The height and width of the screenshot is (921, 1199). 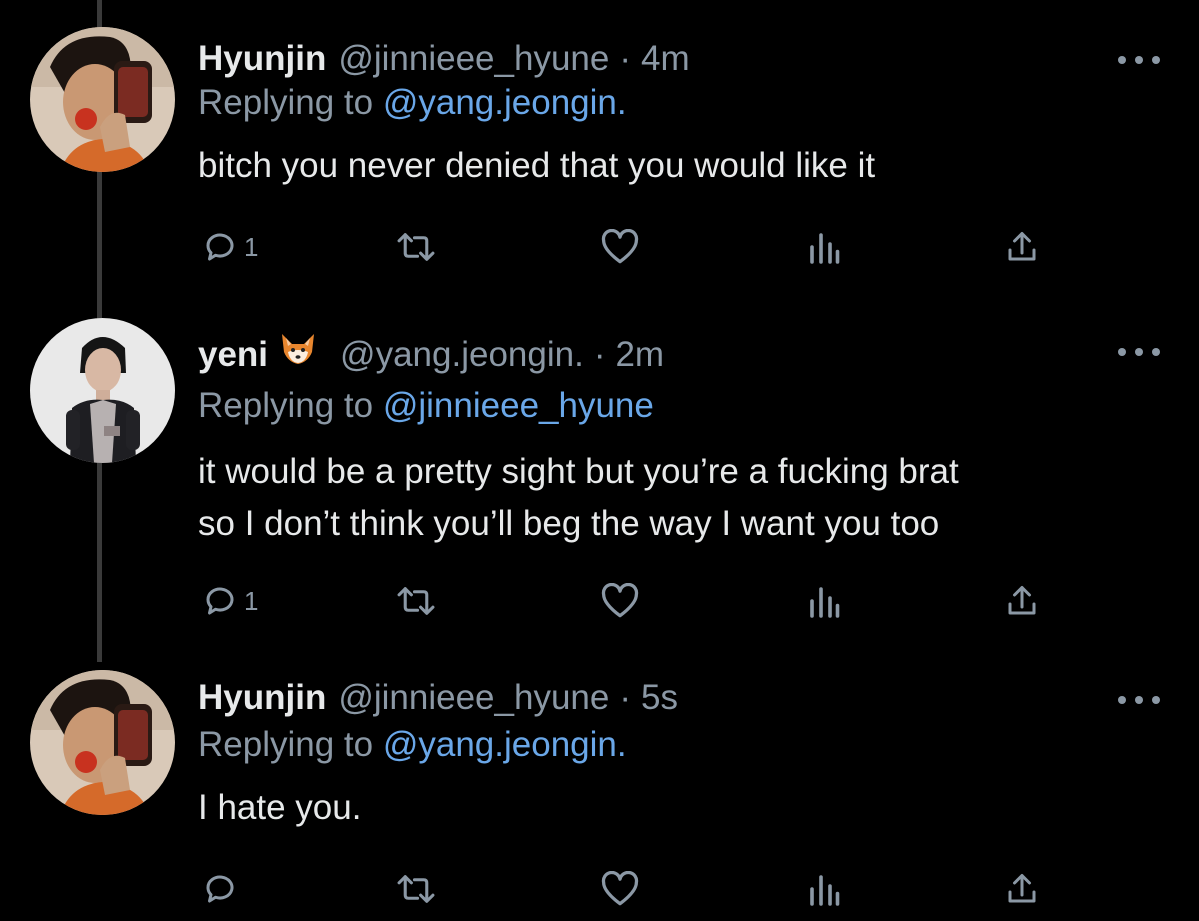 I want to click on tweet-header: Hyunjin @jinnieee_hyune · 5s, so click(x=438, y=698).